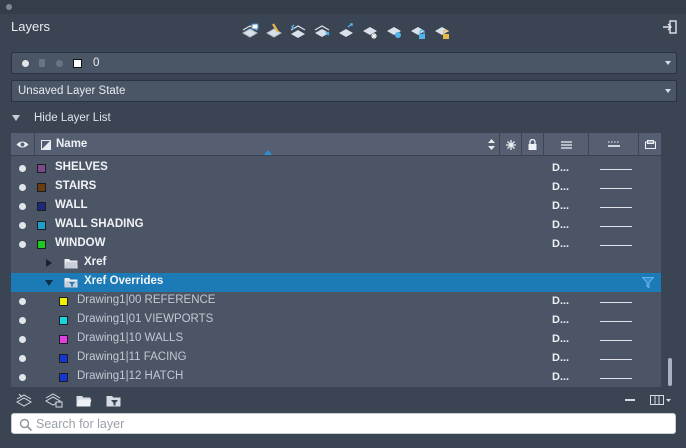 Image resolution: width=686 pixels, height=448 pixels. Describe the element at coordinates (95, 262) in the screenshot. I see `group-name: Xref` at that location.